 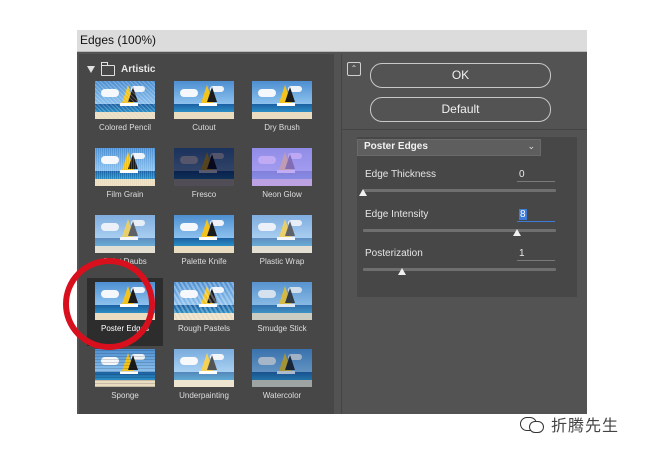 What do you see at coordinates (536, 254) in the screenshot?
I see `param-value-field: 1` at bounding box center [536, 254].